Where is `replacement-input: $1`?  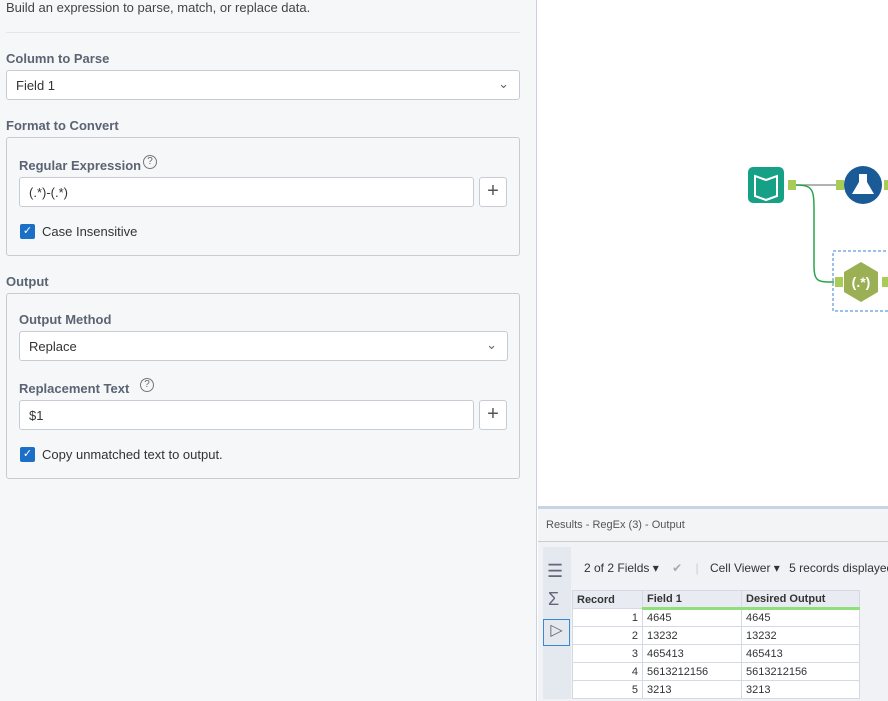 replacement-input: $1 is located at coordinates (246, 415).